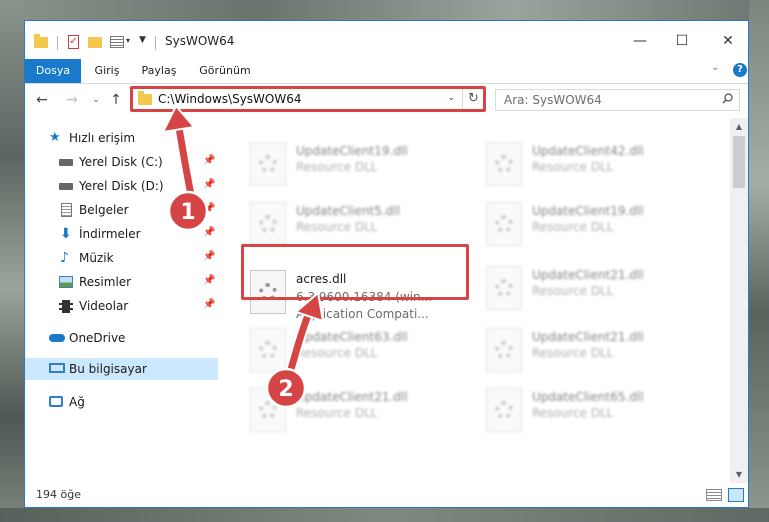  Describe the element at coordinates (714, 495) in the screenshot. I see `details-view-icon` at that location.